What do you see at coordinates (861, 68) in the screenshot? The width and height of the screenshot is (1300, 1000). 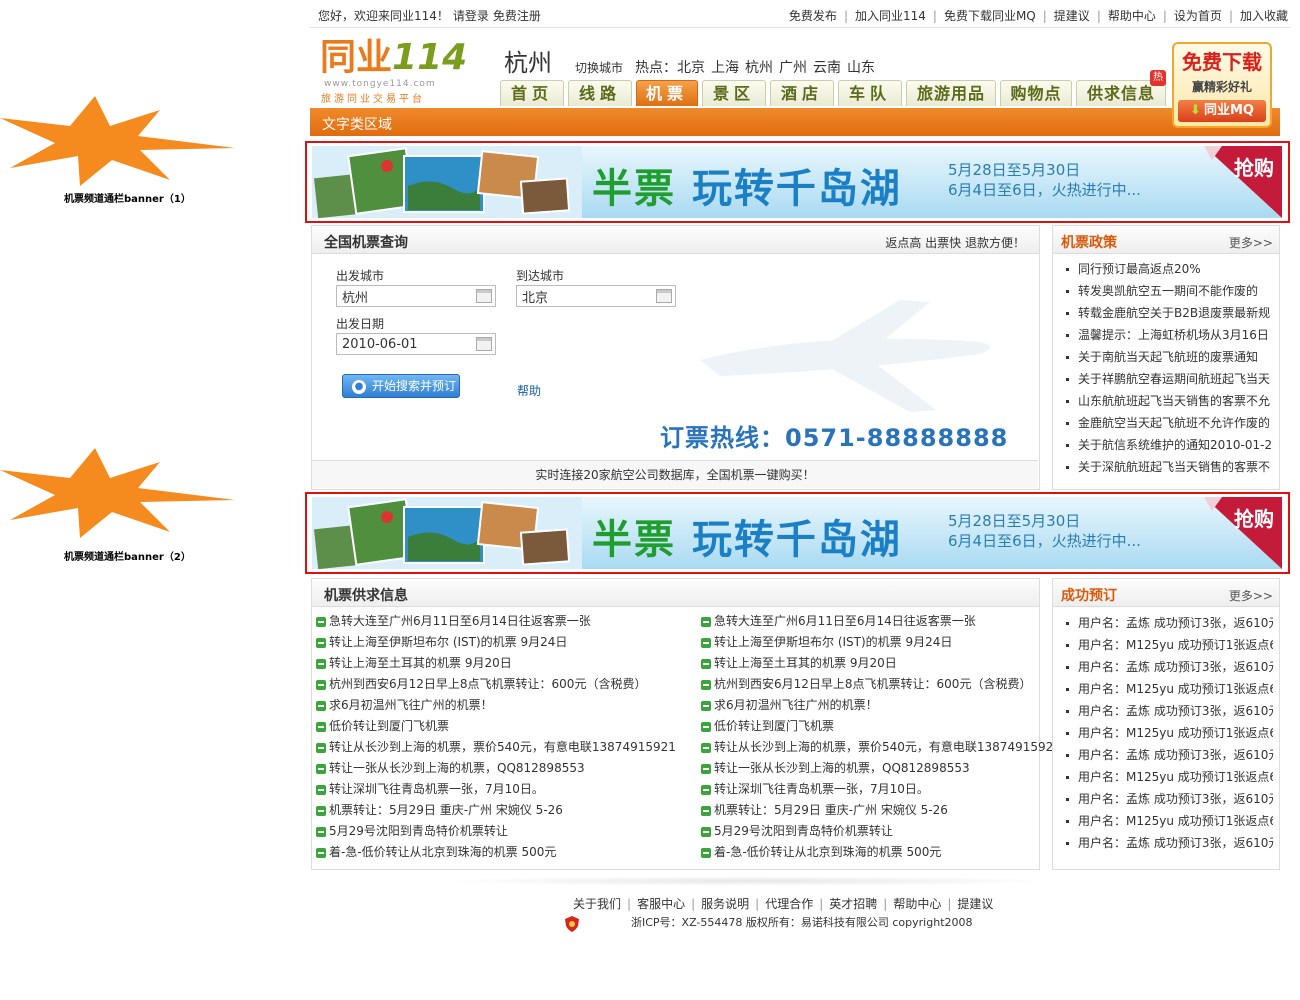 I see `hot-city-link: 山东` at bounding box center [861, 68].